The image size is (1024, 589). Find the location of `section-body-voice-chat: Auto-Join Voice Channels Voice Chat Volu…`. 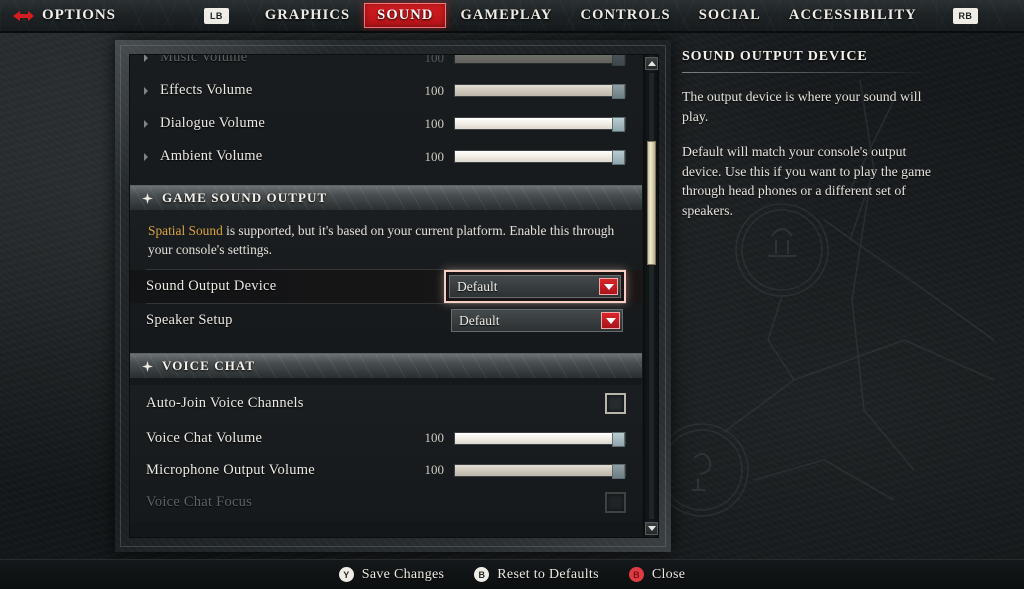

section-body-voice-chat: Auto-Join Voice Channels Voice Chat Volu… is located at coordinates (386, 453).